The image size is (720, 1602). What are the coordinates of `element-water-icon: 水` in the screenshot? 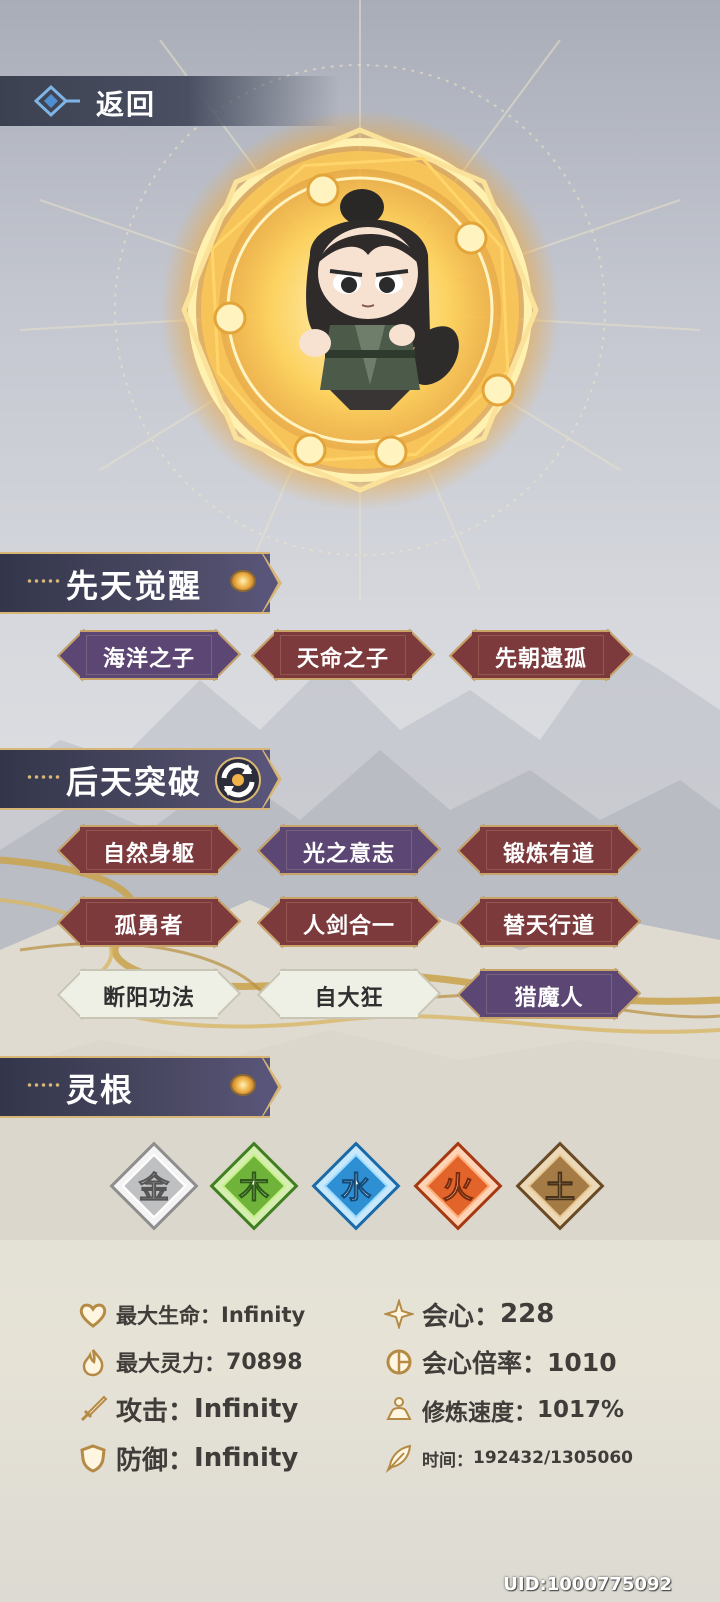 It's located at (356, 1186).